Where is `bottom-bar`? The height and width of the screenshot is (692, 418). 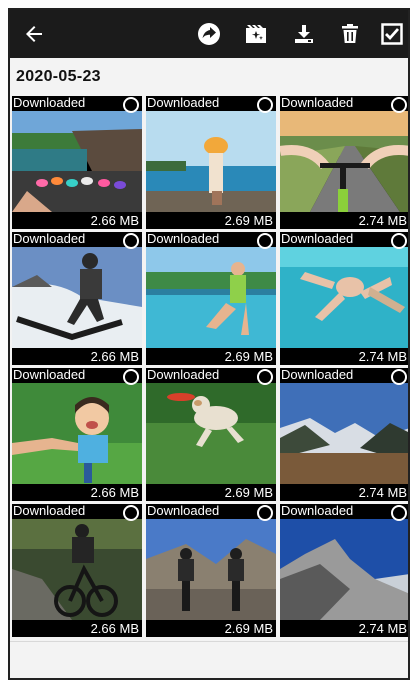 bottom-bar is located at coordinates (209, 659).